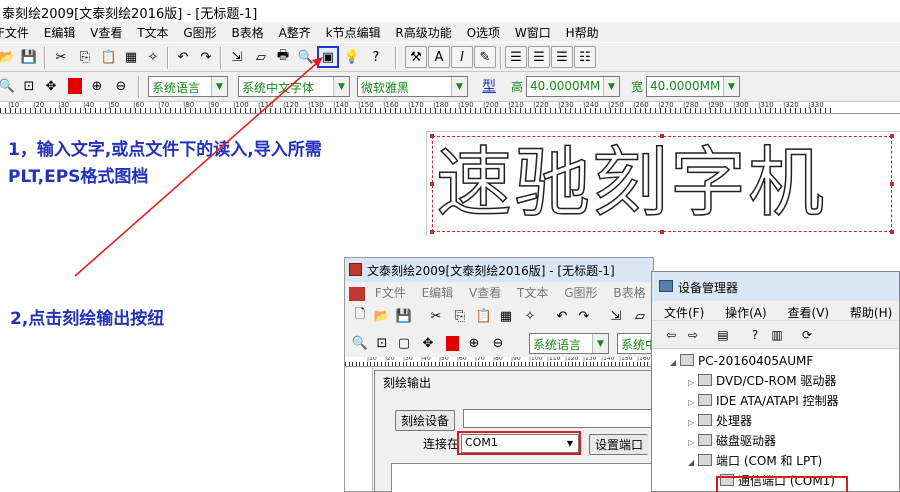 This screenshot has height=492, width=900. What do you see at coordinates (635, 343) in the screenshot?
I see `font-set-select: 系统中` at bounding box center [635, 343].